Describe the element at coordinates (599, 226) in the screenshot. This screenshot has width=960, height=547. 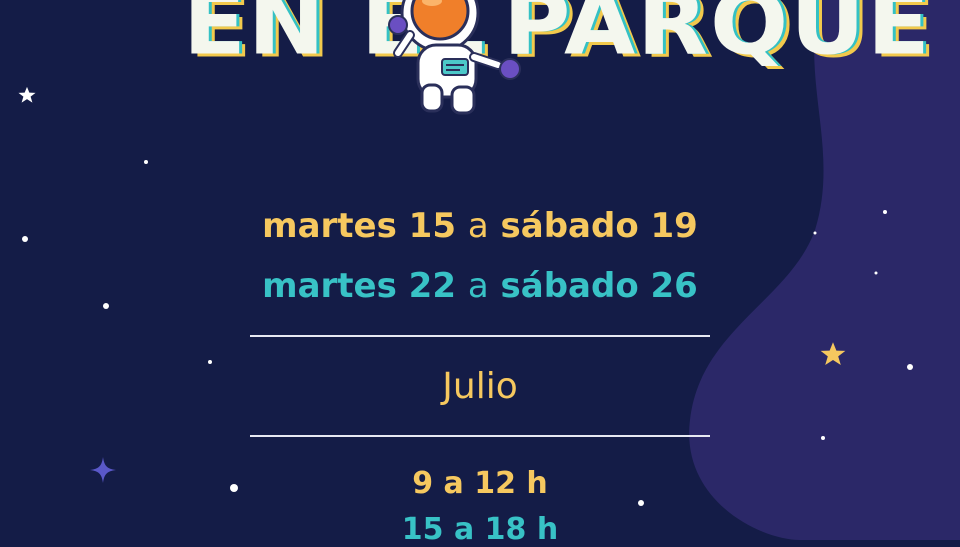
I see `date-end: sábado 19` at that location.